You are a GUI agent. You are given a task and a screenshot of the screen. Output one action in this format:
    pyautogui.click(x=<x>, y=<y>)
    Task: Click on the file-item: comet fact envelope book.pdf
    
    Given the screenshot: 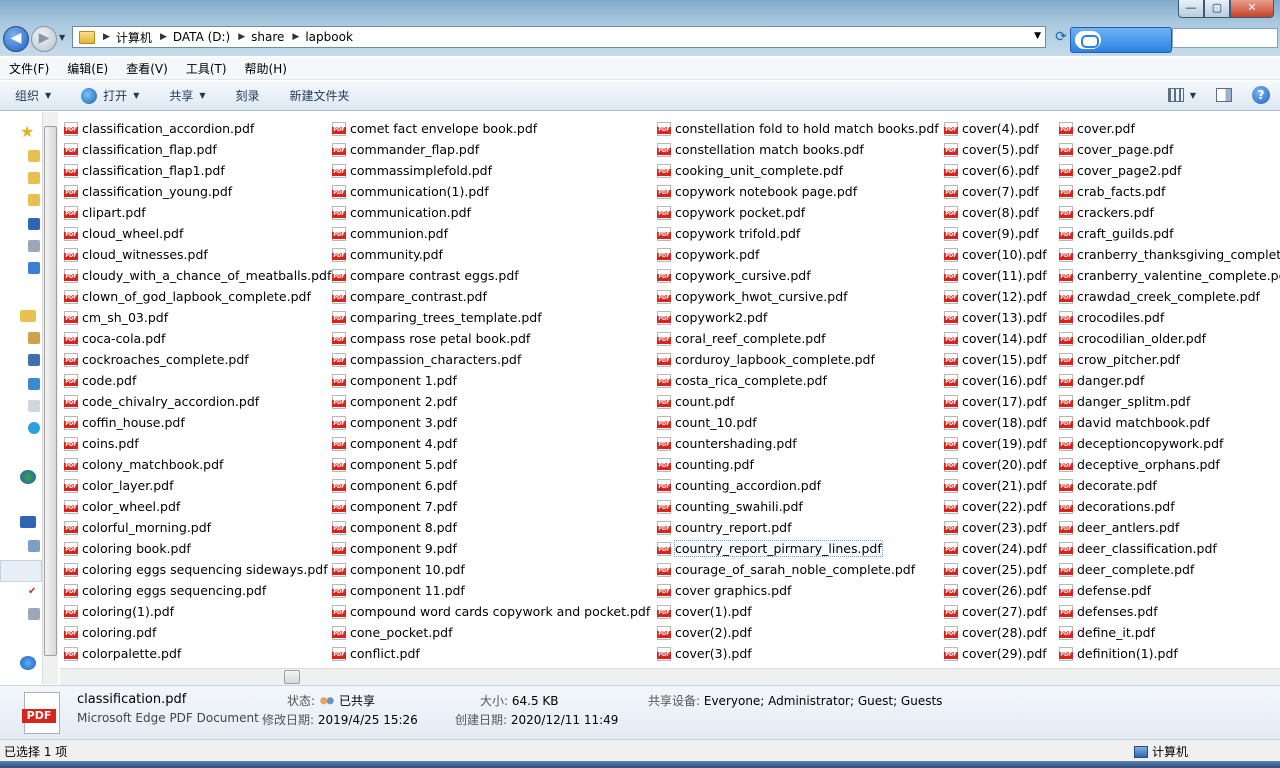 What is the action you would take?
    pyautogui.click(x=491, y=128)
    